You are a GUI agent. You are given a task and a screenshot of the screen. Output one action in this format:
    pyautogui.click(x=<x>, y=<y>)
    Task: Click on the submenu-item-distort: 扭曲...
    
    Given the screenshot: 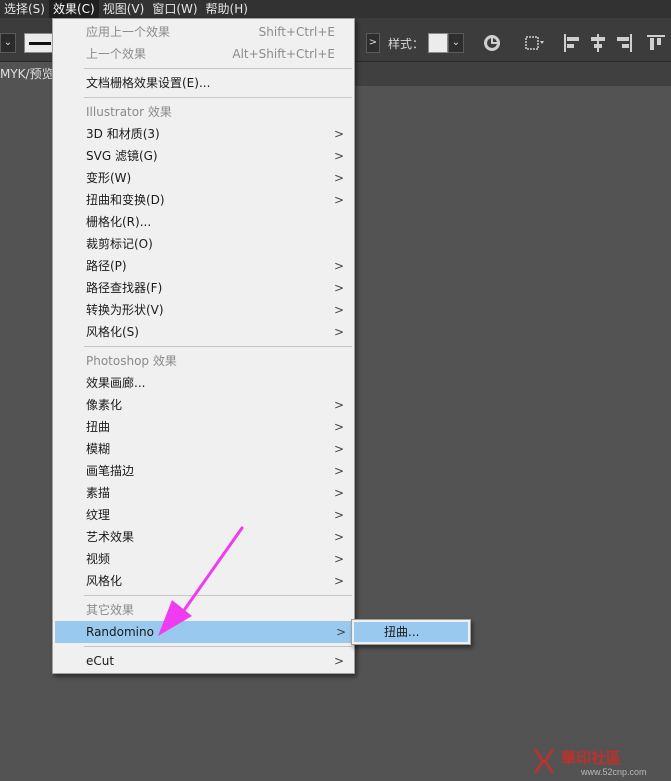 What is the action you would take?
    pyautogui.click(x=411, y=632)
    